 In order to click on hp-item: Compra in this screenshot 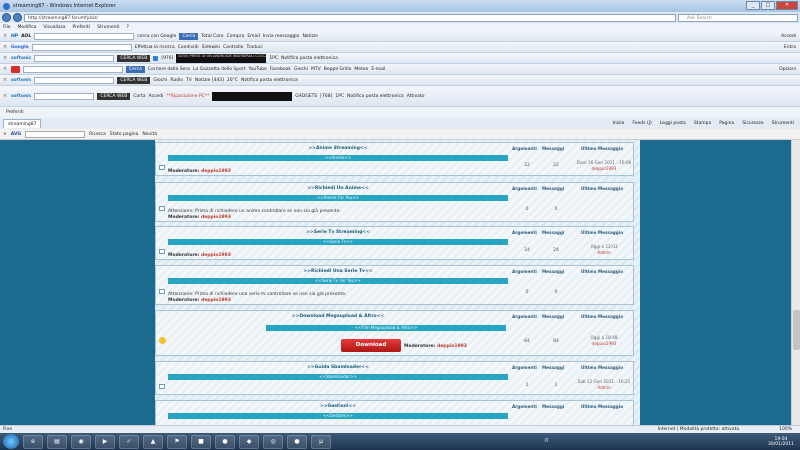, I will do `click(236, 36)`.